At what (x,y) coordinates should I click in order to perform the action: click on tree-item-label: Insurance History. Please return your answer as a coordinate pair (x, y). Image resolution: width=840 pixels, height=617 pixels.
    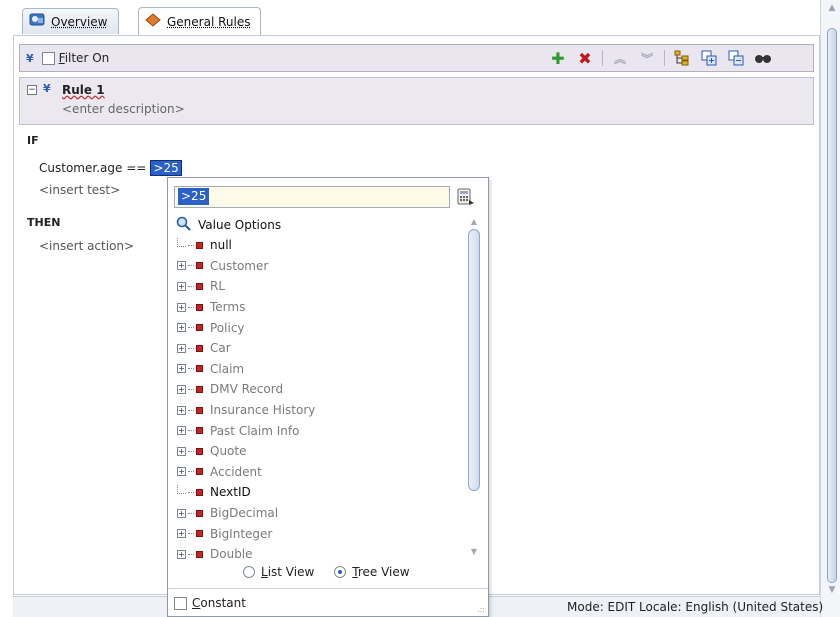
    Looking at the image, I should click on (263, 410).